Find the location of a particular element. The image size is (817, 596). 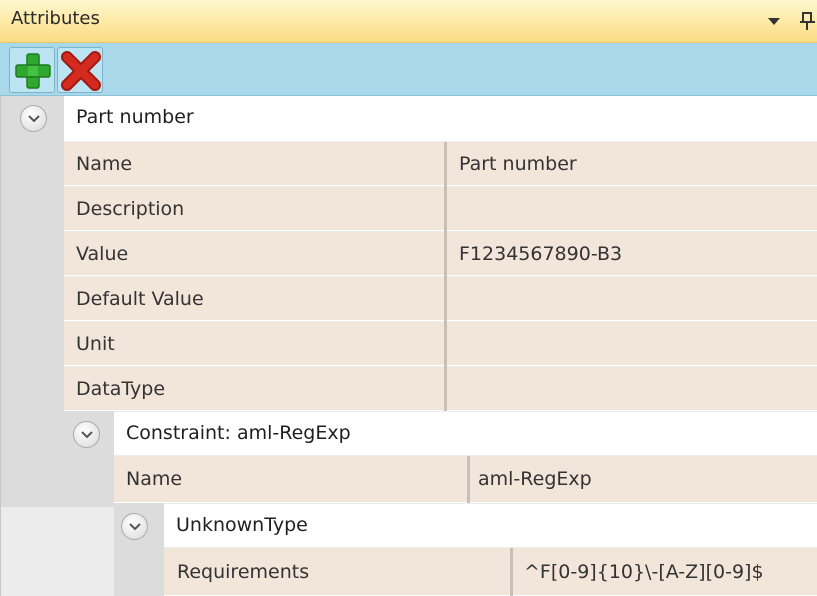

property-row: DataType is located at coordinates (440, 389).